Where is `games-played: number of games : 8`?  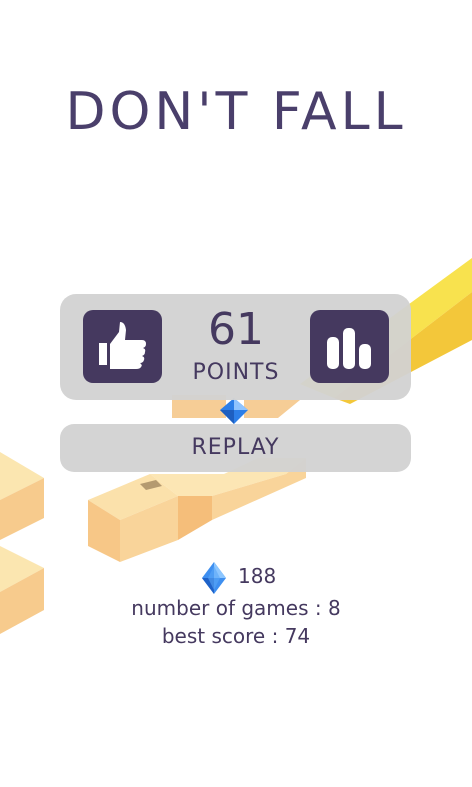
games-played: number of games : 8 is located at coordinates (236, 608).